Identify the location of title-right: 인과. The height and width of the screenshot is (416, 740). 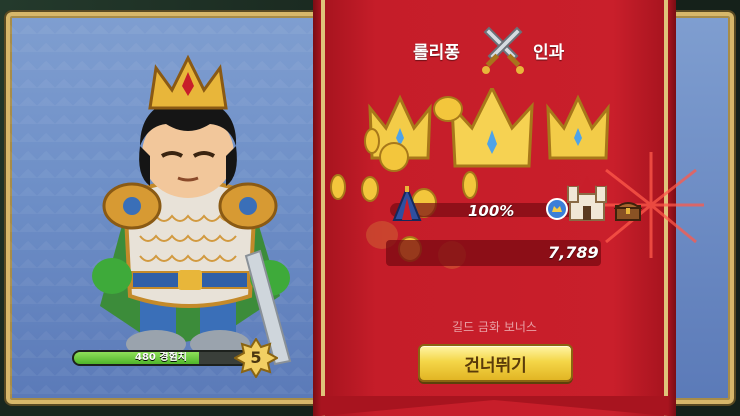
(549, 53).